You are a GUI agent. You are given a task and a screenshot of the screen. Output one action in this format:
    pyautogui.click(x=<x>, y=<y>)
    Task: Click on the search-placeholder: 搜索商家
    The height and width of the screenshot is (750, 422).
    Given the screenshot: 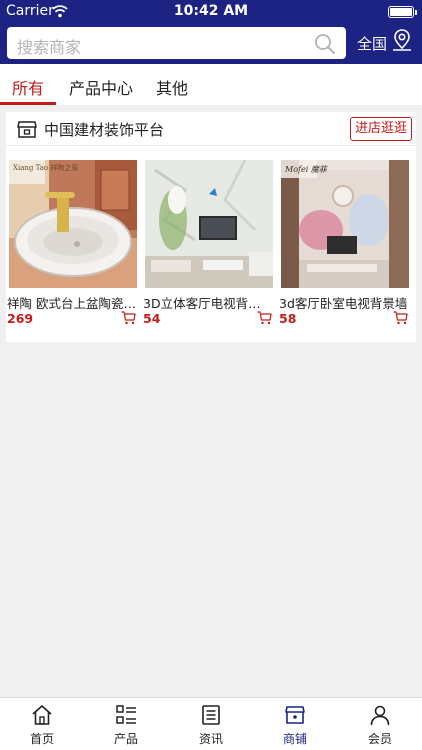 What is the action you would take?
    pyautogui.click(x=49, y=47)
    